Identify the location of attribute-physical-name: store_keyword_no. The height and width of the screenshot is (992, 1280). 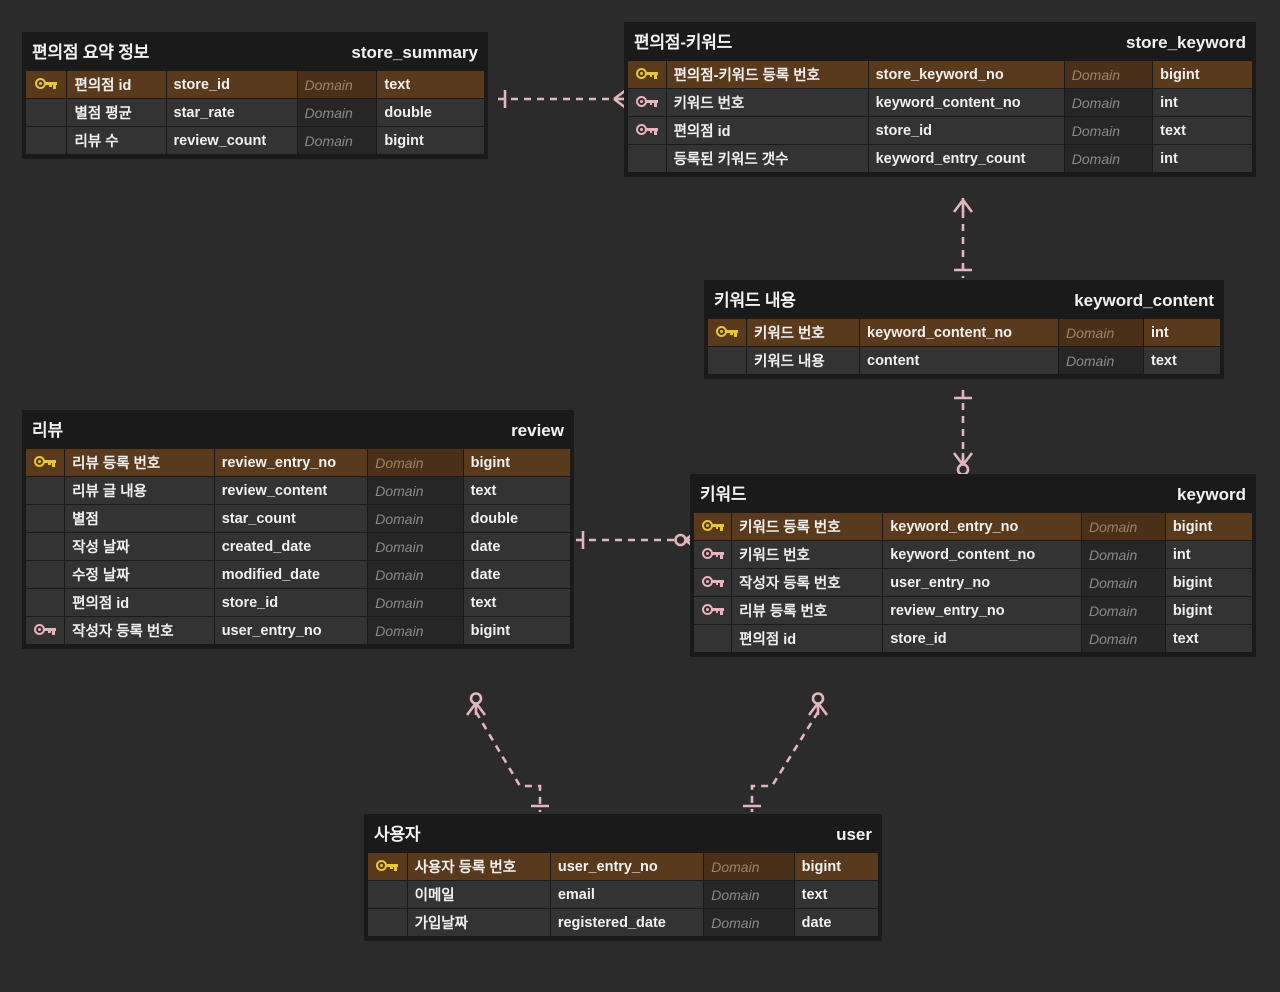
(966, 74).